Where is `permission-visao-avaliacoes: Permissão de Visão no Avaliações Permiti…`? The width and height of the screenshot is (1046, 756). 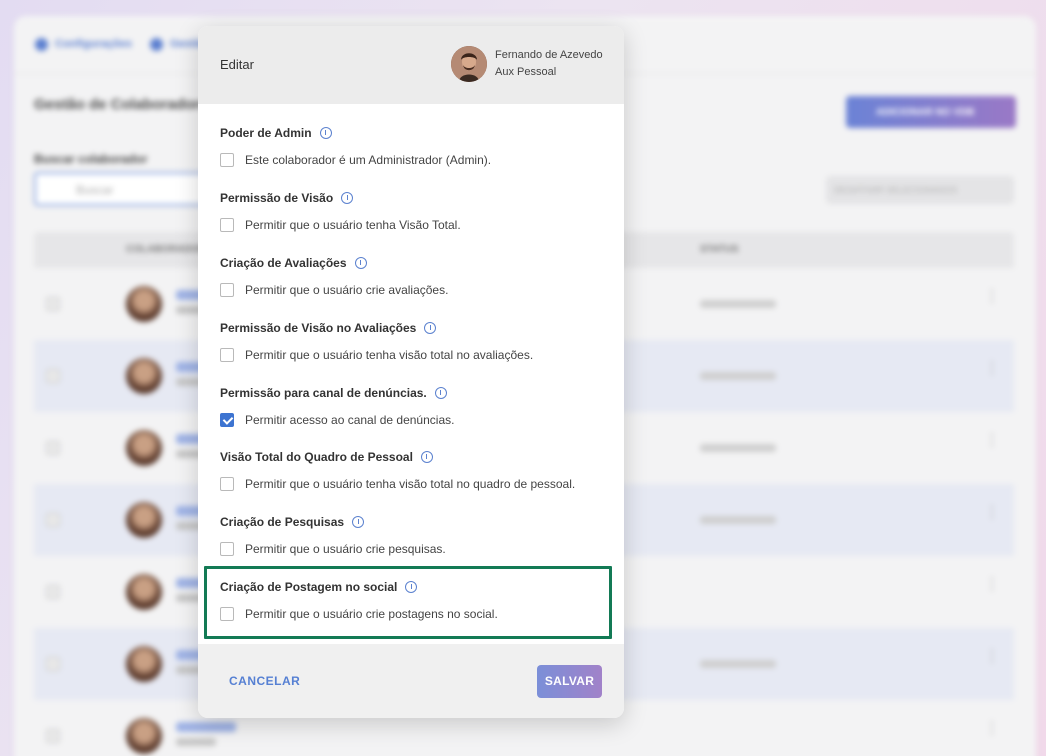
permission-visao-avaliacoes: Permissão de Visão no Avaliações Permiti… is located at coordinates (415, 341).